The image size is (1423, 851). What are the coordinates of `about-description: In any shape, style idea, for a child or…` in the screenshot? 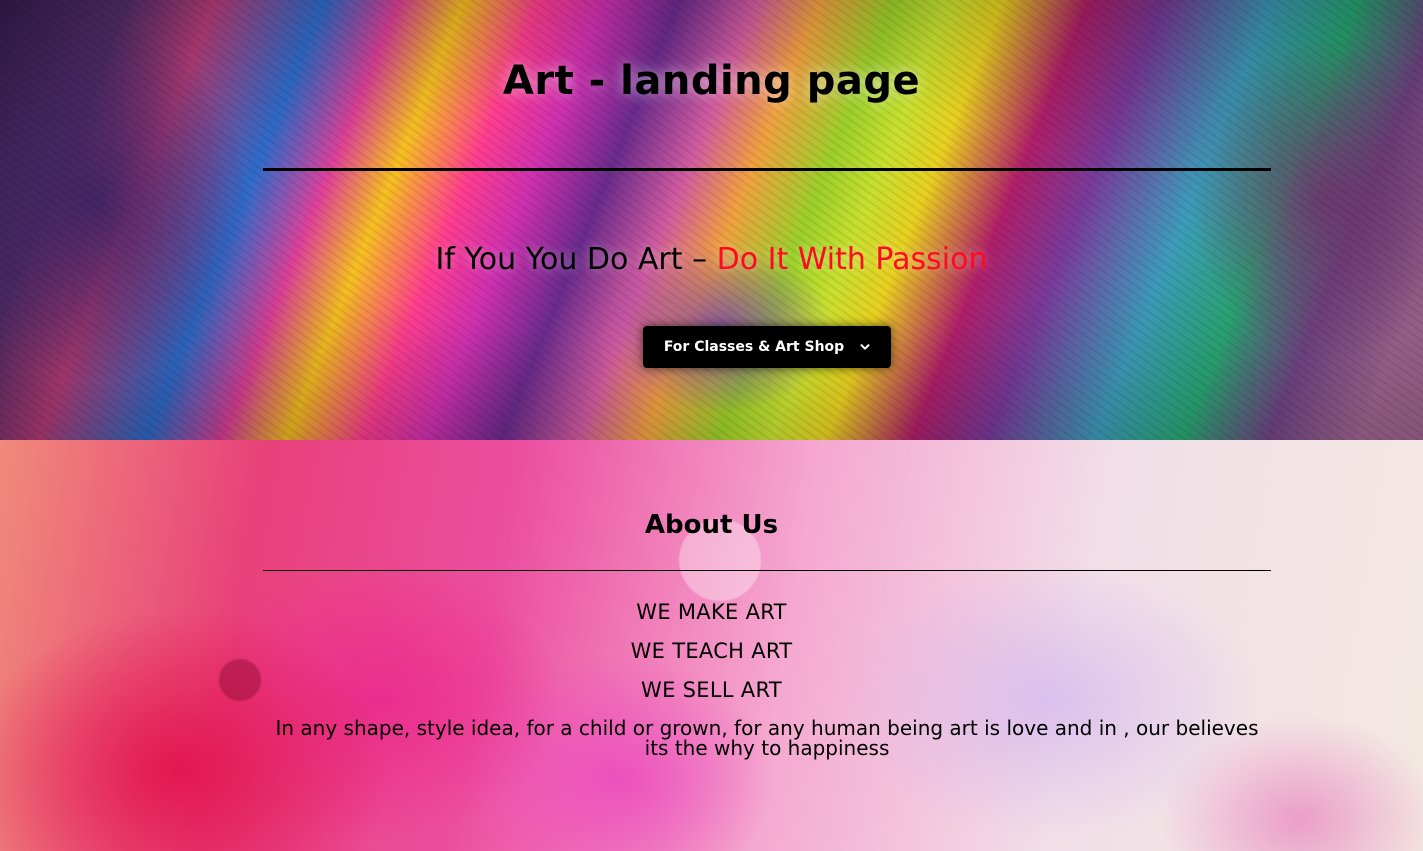 It's located at (767, 738).